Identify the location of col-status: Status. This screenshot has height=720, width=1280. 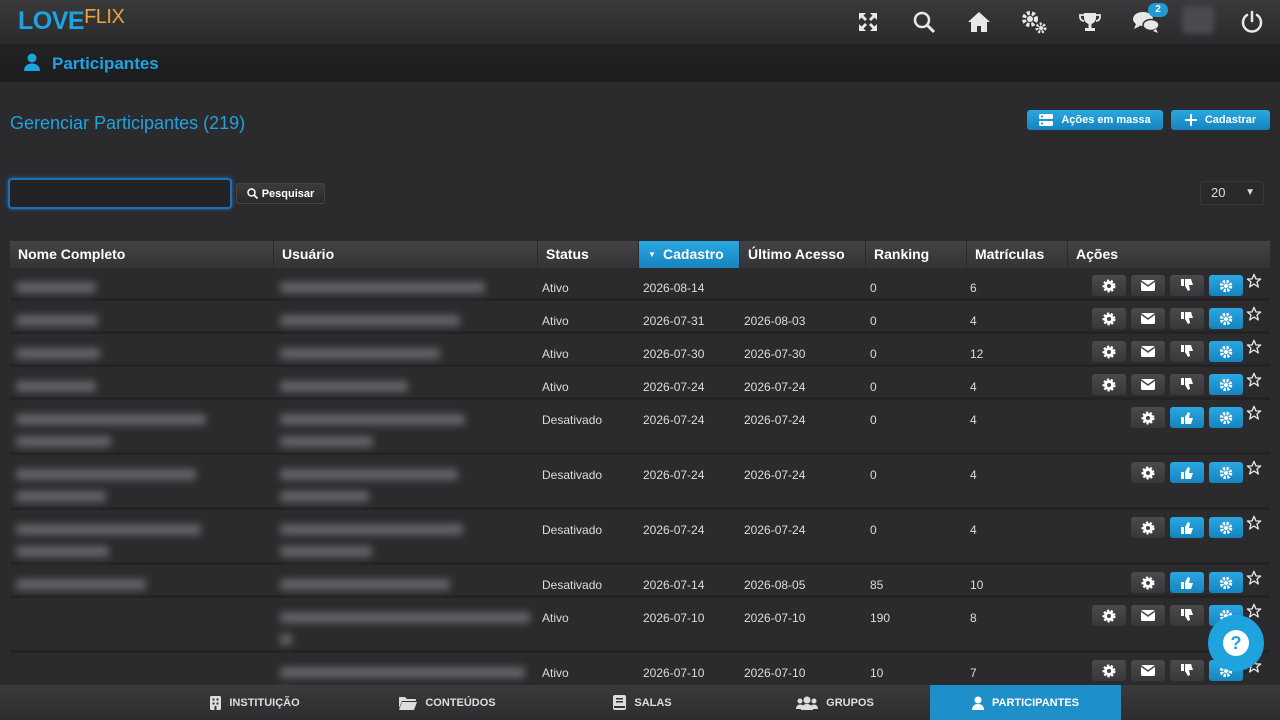
(588, 254).